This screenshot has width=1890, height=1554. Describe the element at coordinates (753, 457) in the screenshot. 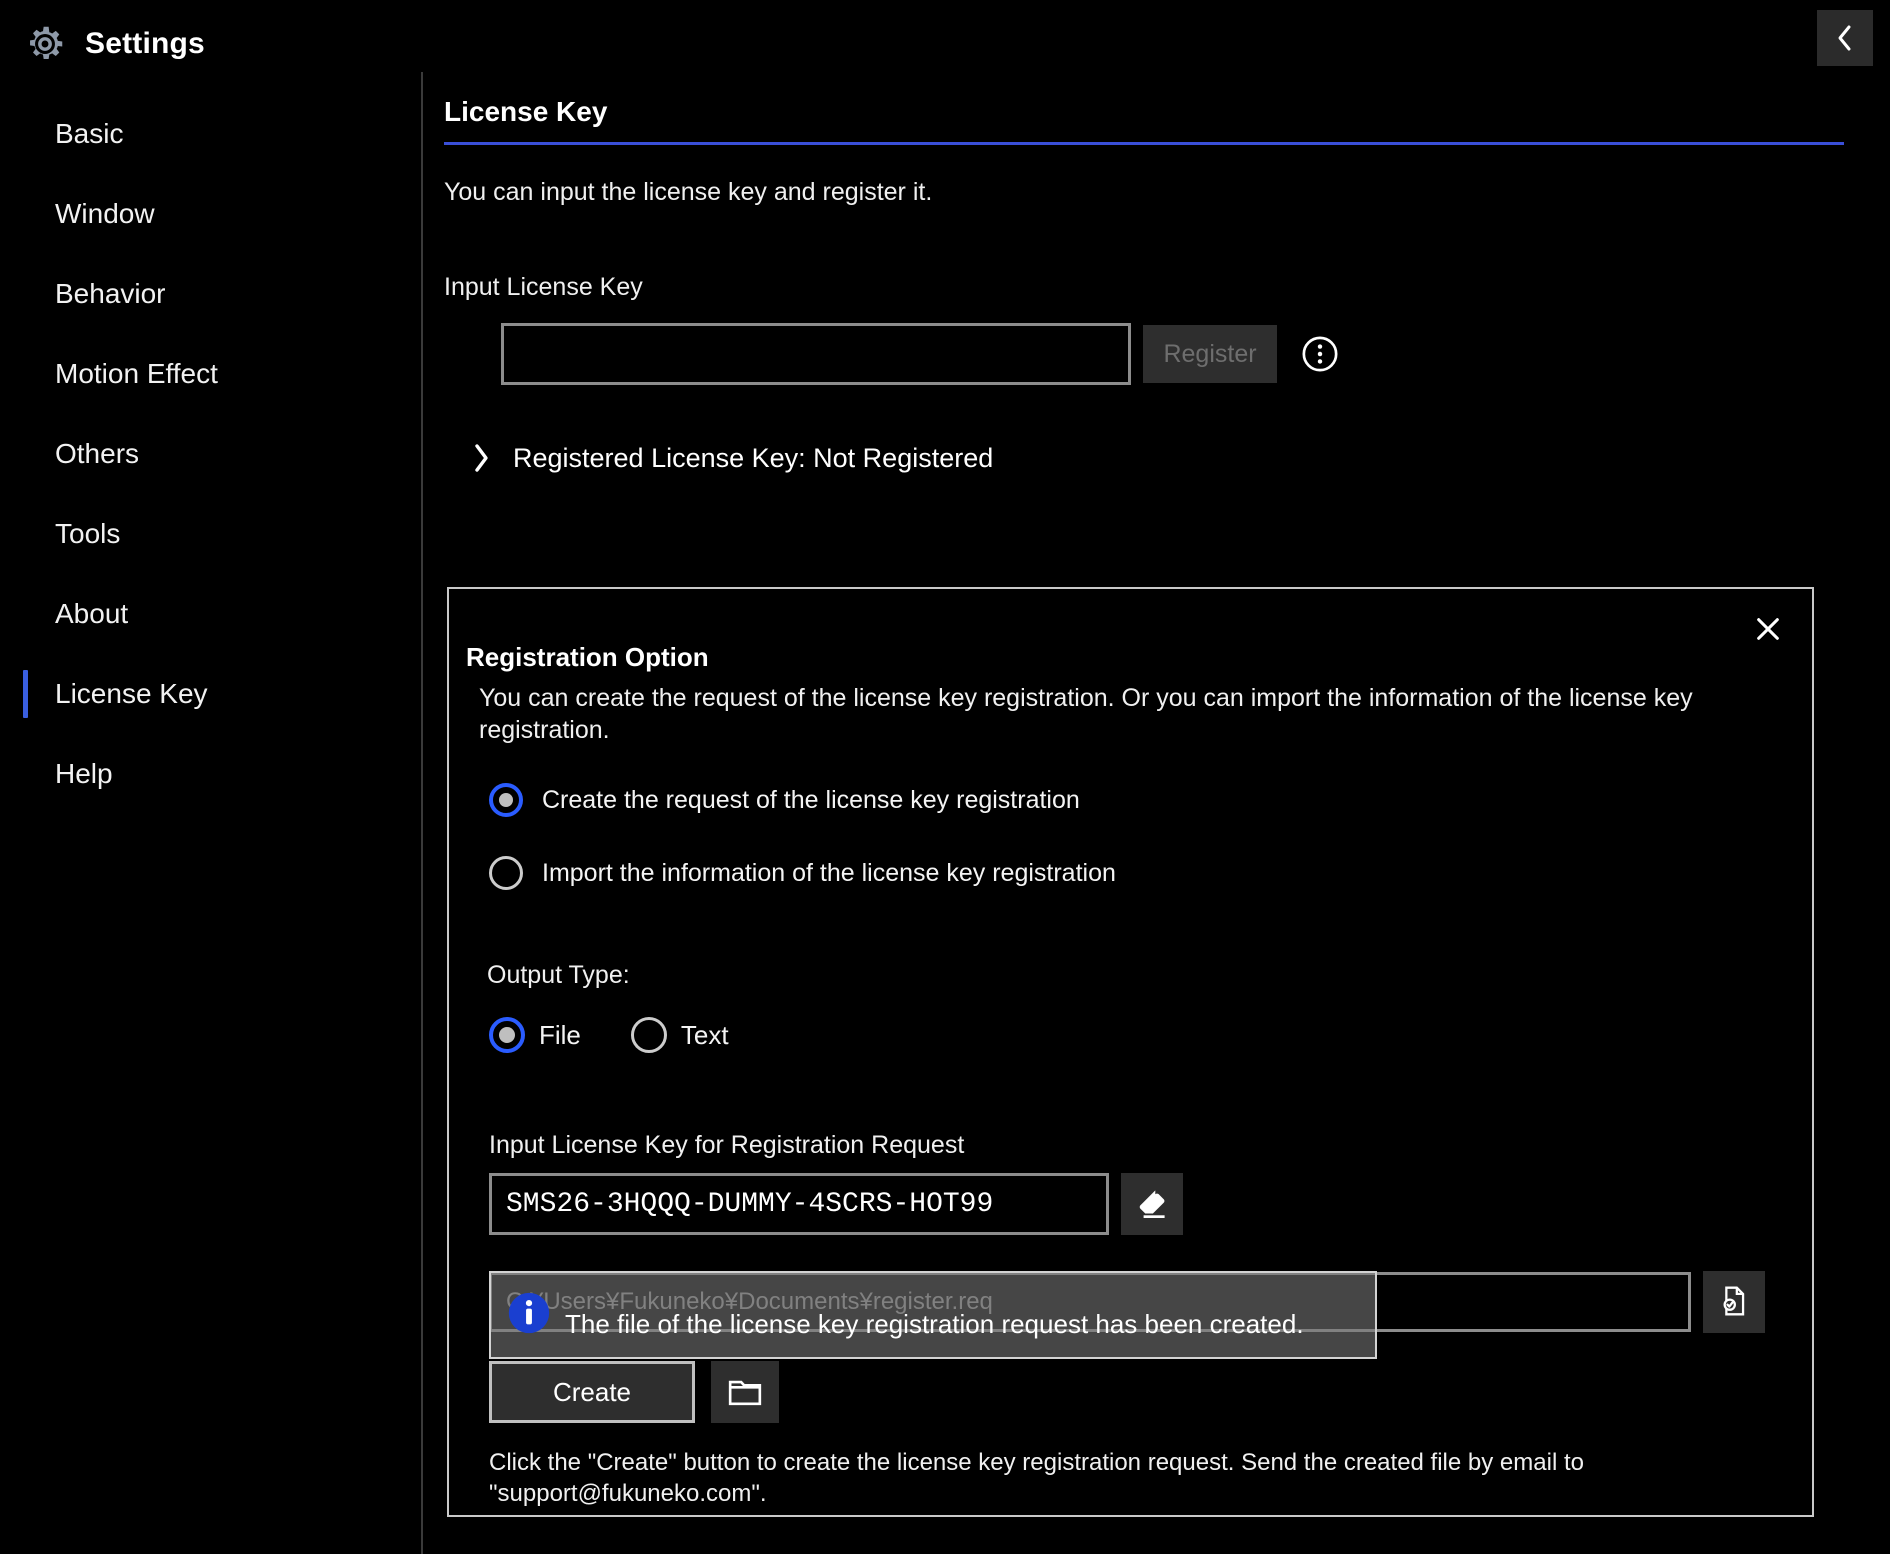

I see `registered-key-status: Registered License Key: Not Registered` at that location.